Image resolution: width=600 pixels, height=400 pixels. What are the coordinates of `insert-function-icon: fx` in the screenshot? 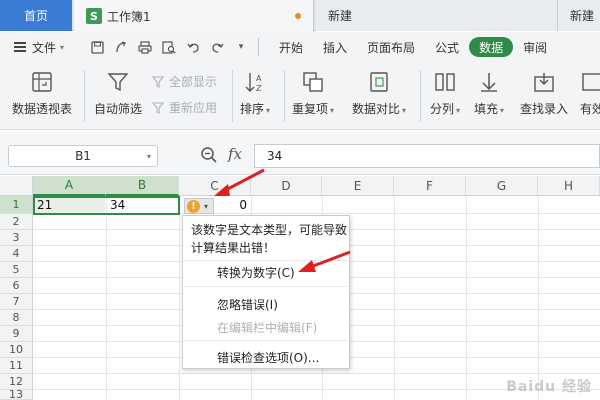 It's located at (235, 154).